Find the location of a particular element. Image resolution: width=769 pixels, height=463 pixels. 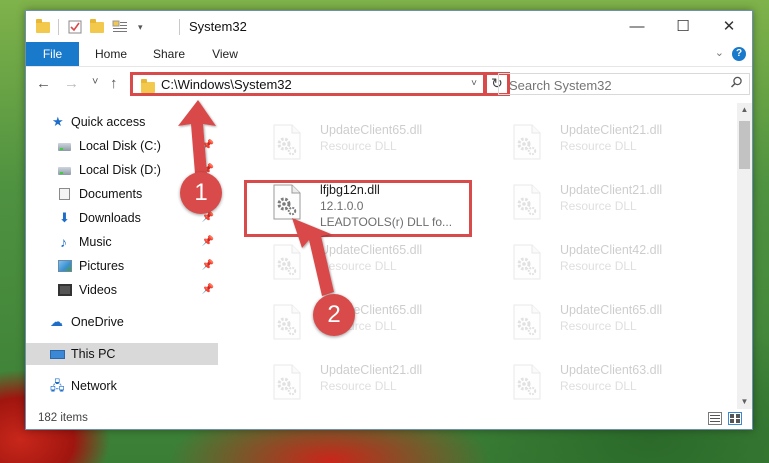

annotation-arrows is located at coordinates (256, 198).